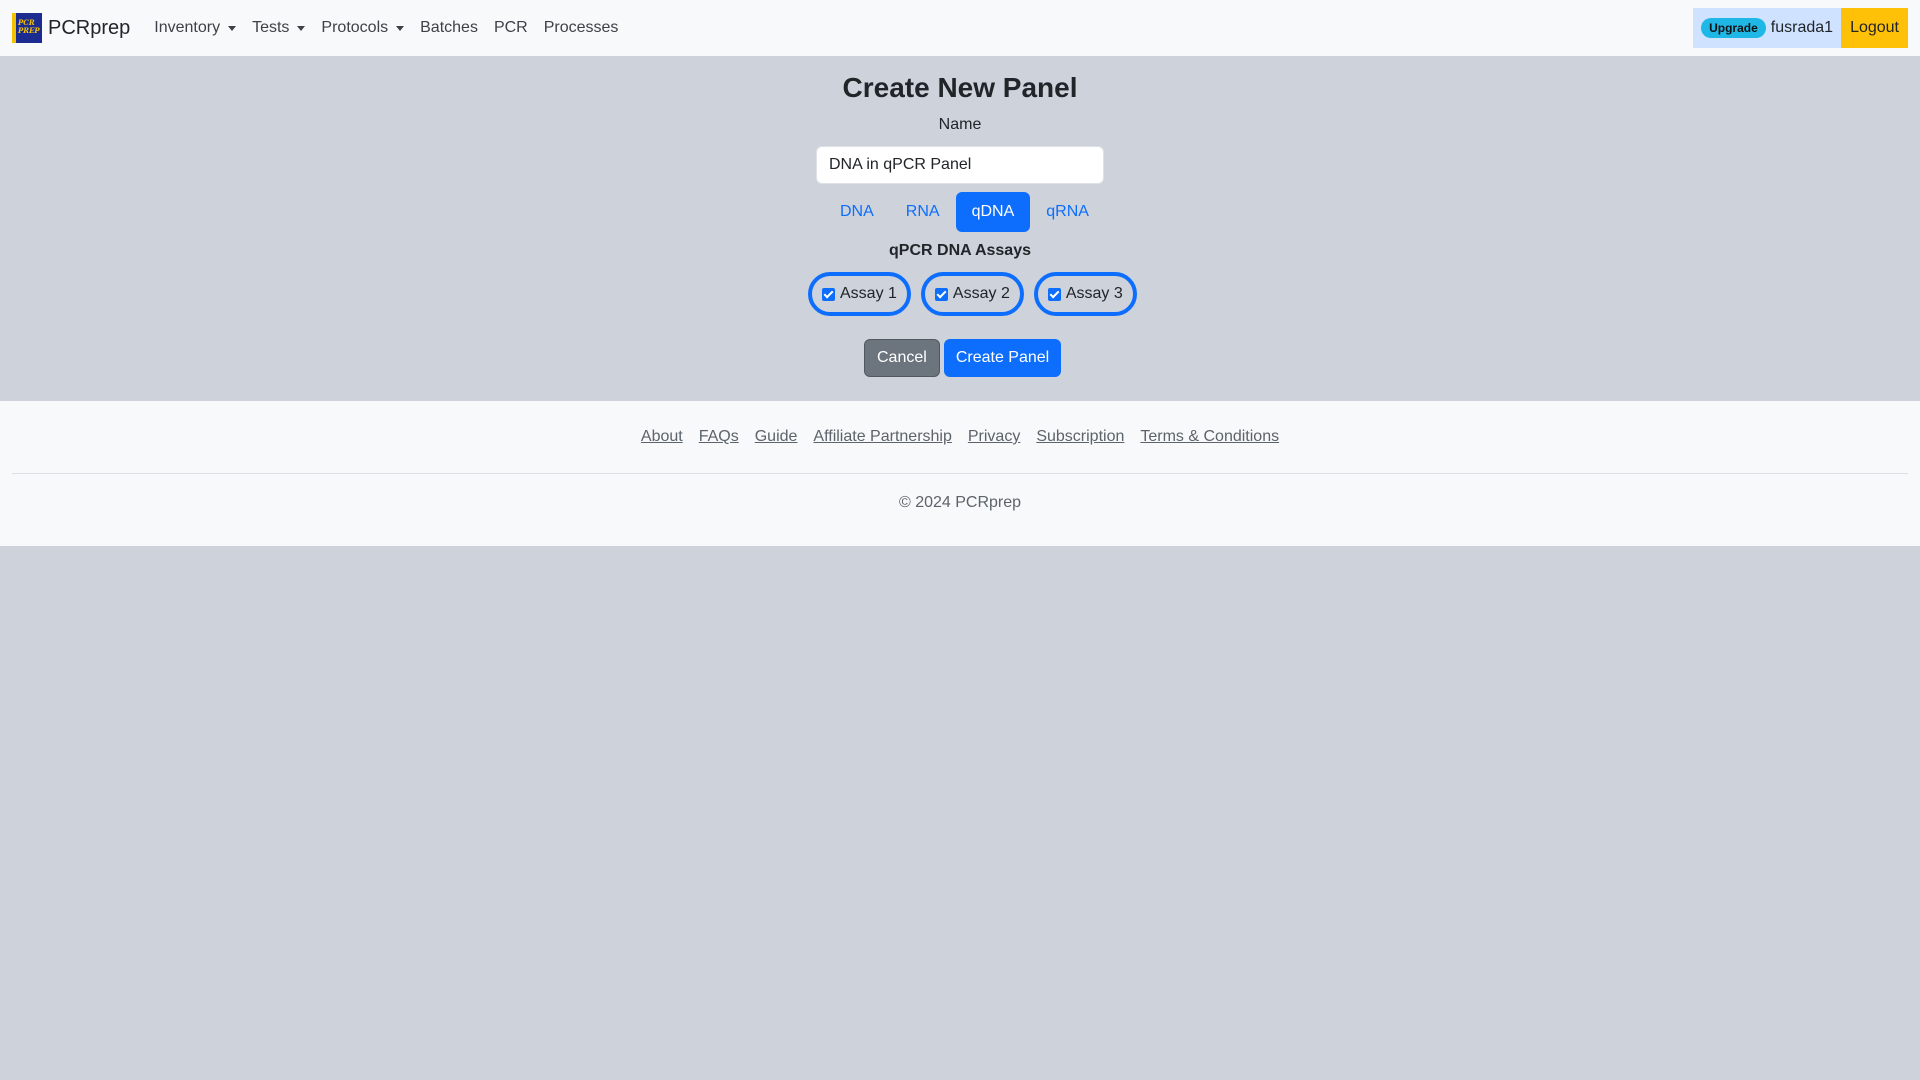 This screenshot has height=1080, width=1920. I want to click on name-label: Name, so click(960, 124).